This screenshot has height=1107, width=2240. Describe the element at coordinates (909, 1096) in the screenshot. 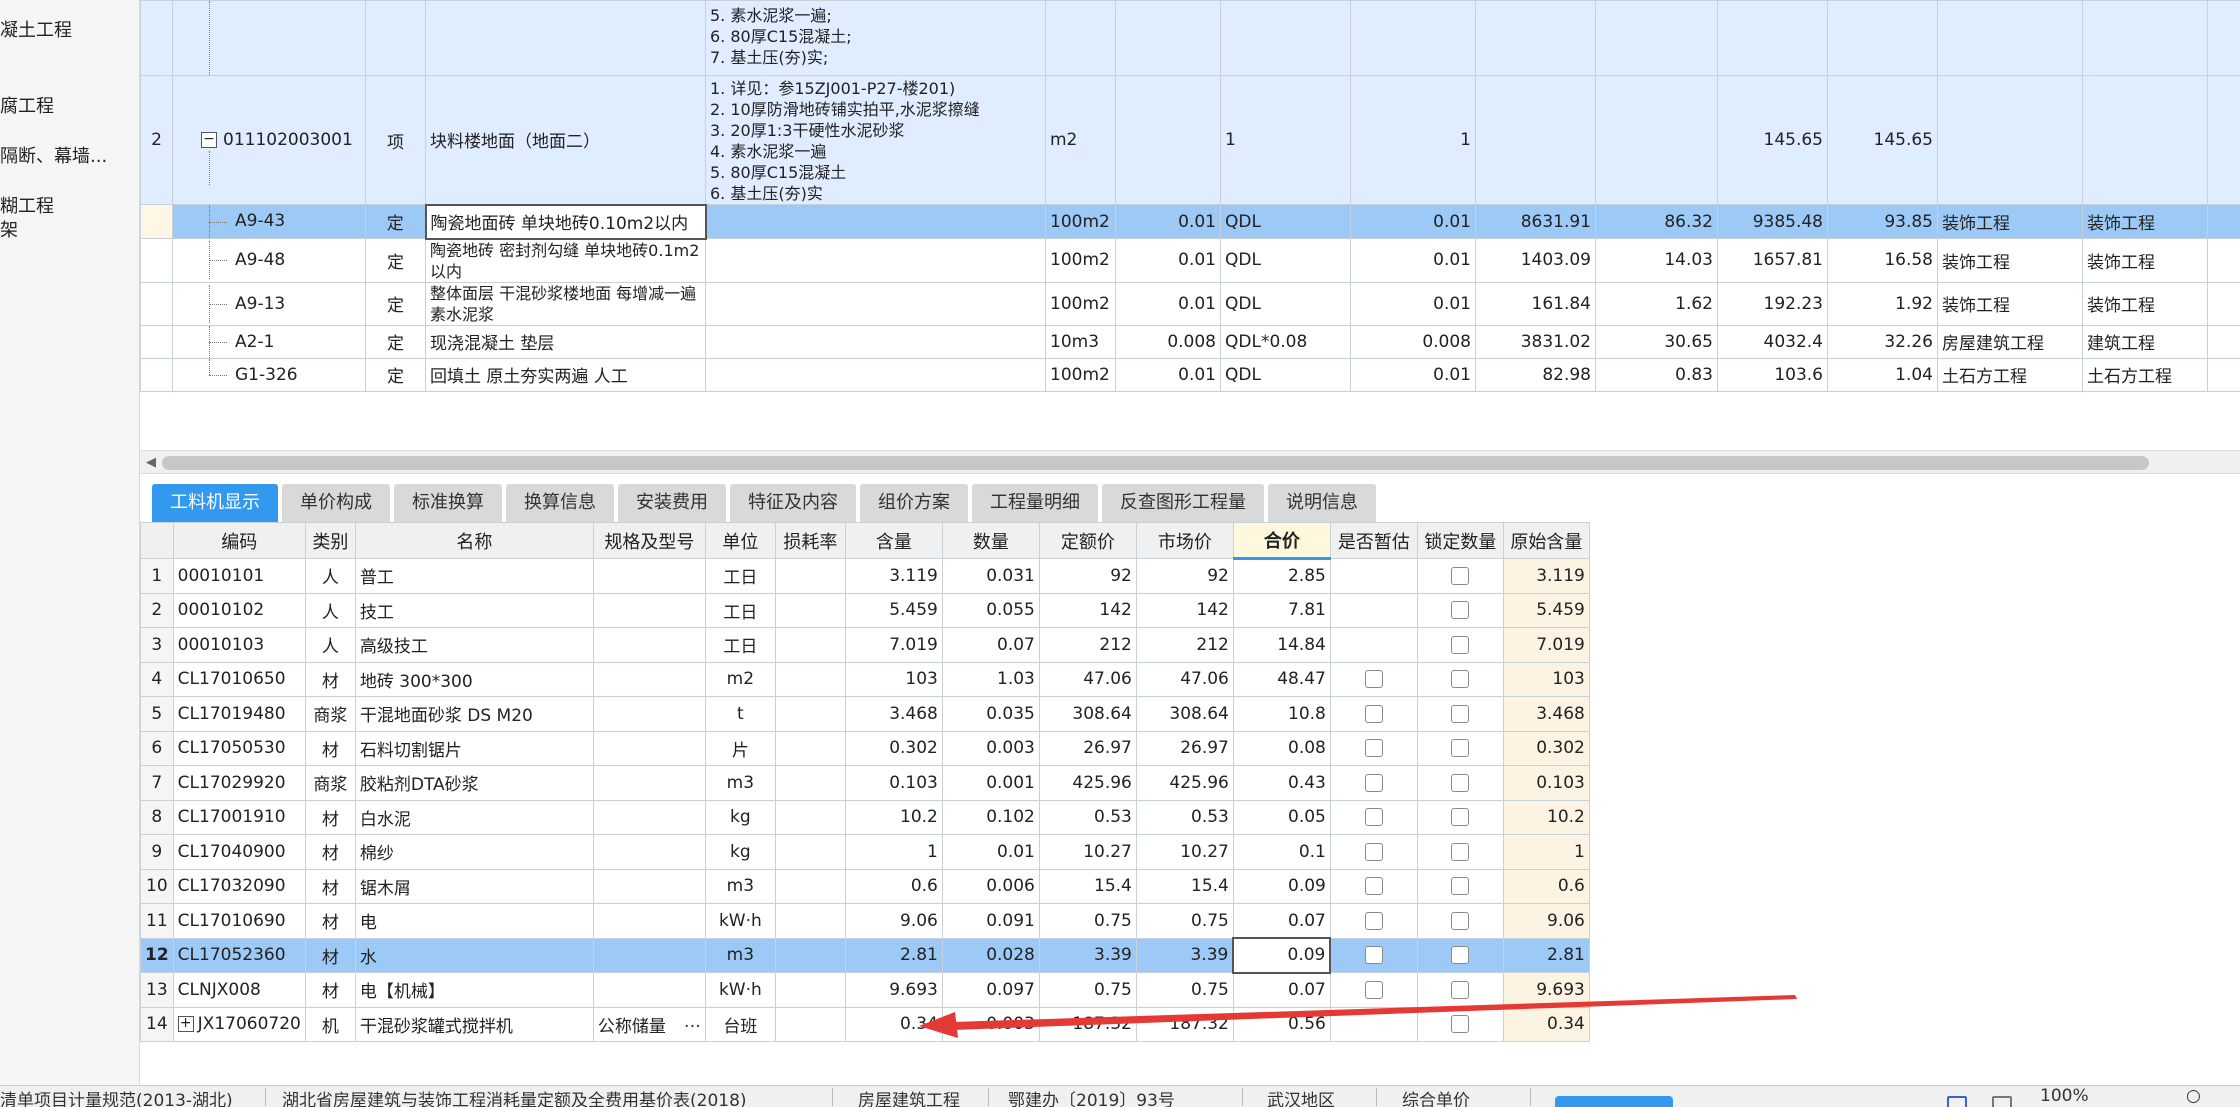

I see `status-project-type: 房屋建筑工程` at that location.